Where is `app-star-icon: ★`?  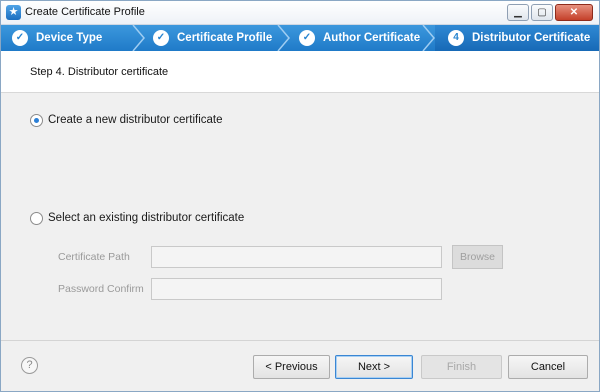 app-star-icon: ★ is located at coordinates (13, 12).